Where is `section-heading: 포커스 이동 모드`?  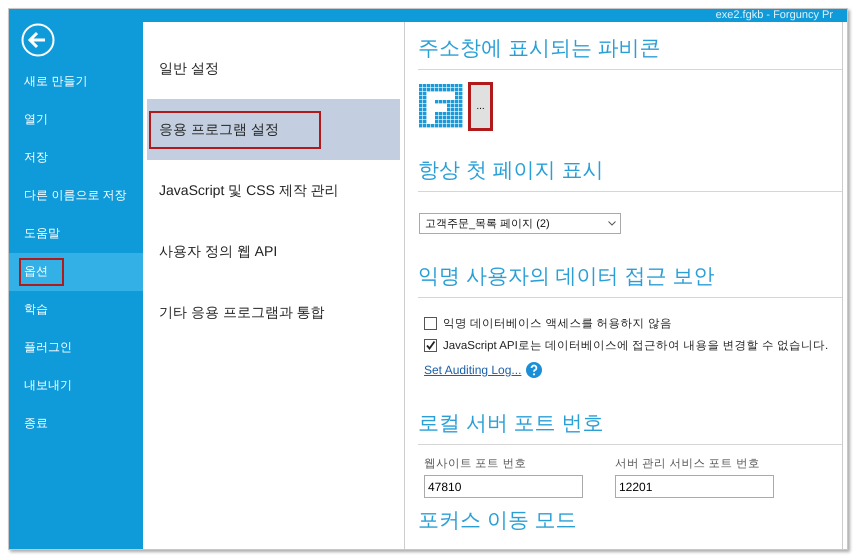 section-heading: 포커스 이동 모드 is located at coordinates (498, 521).